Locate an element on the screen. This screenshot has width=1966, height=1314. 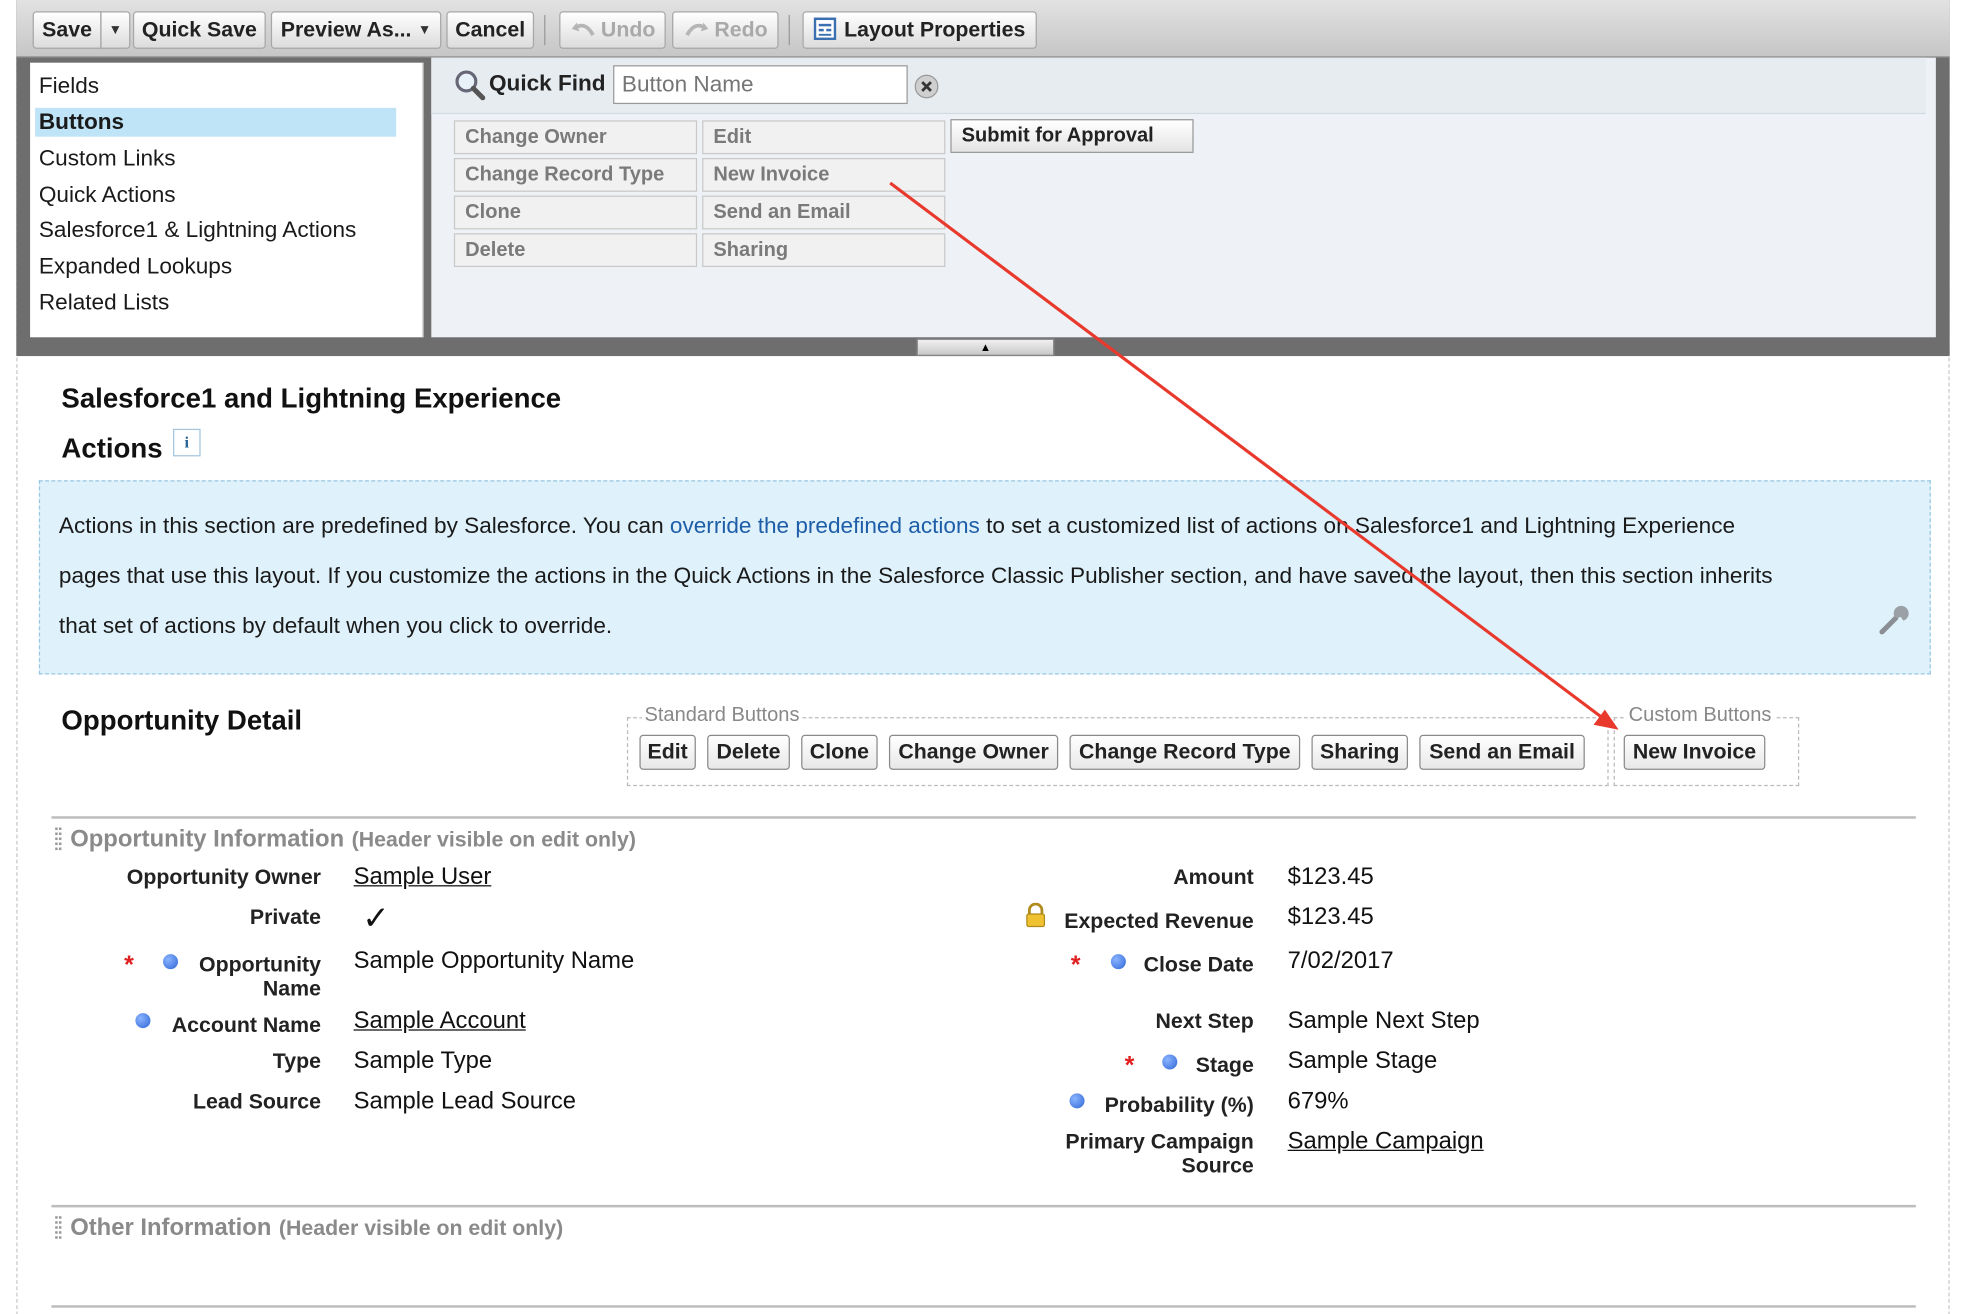
layout-properties-label: Layout Properties is located at coordinates (935, 29).